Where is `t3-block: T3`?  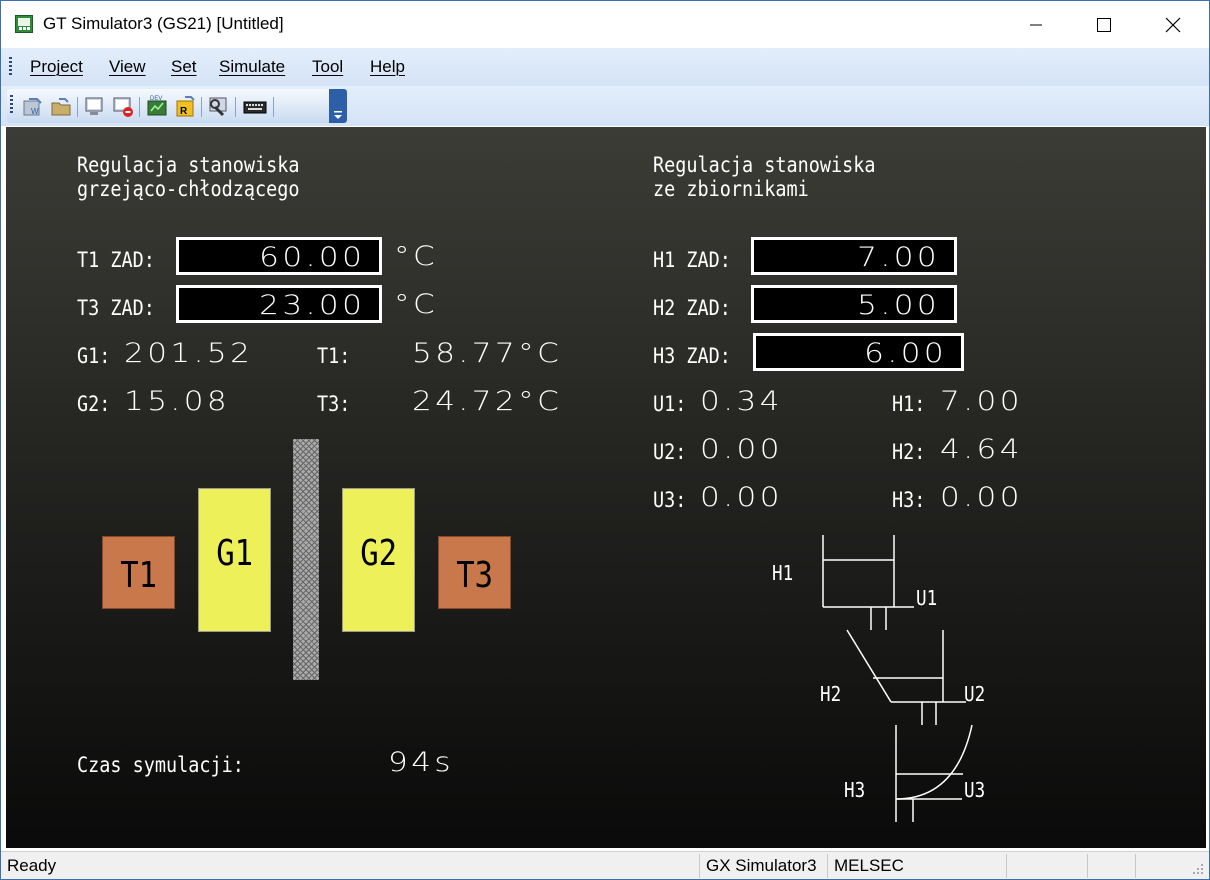 t3-block: T3 is located at coordinates (474, 572).